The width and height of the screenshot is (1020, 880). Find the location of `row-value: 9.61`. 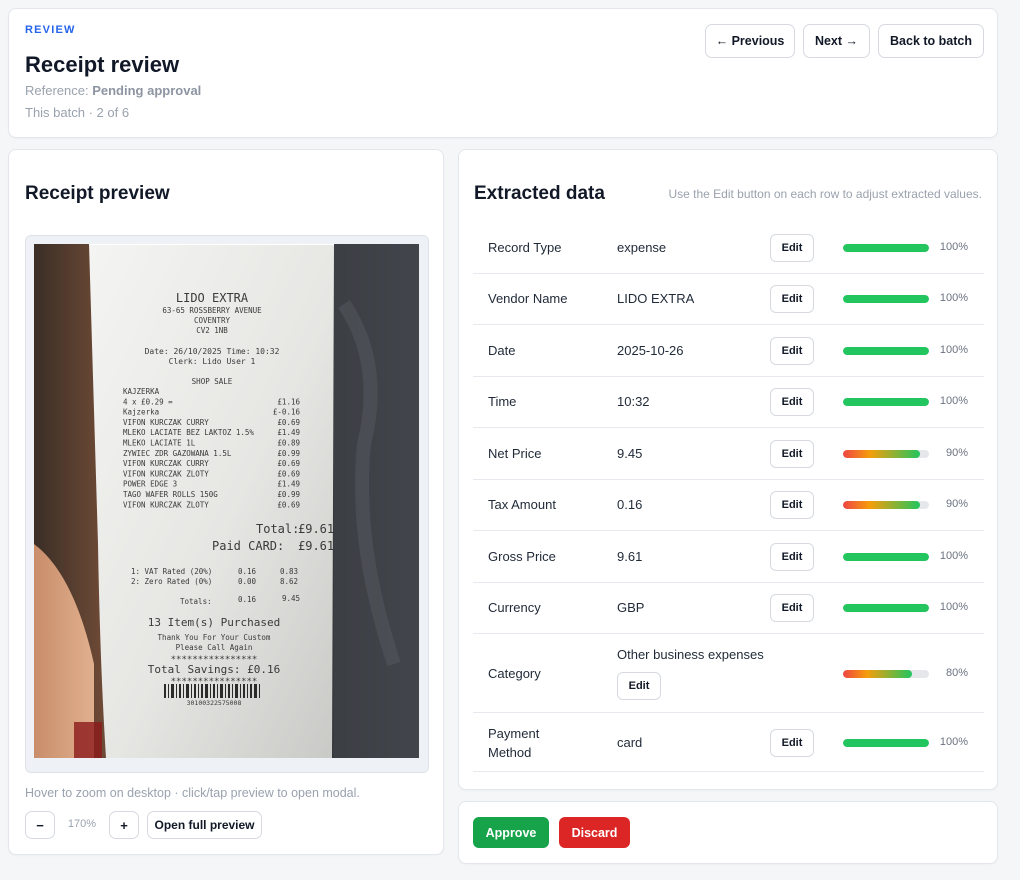

row-value: 9.61 is located at coordinates (630, 556).